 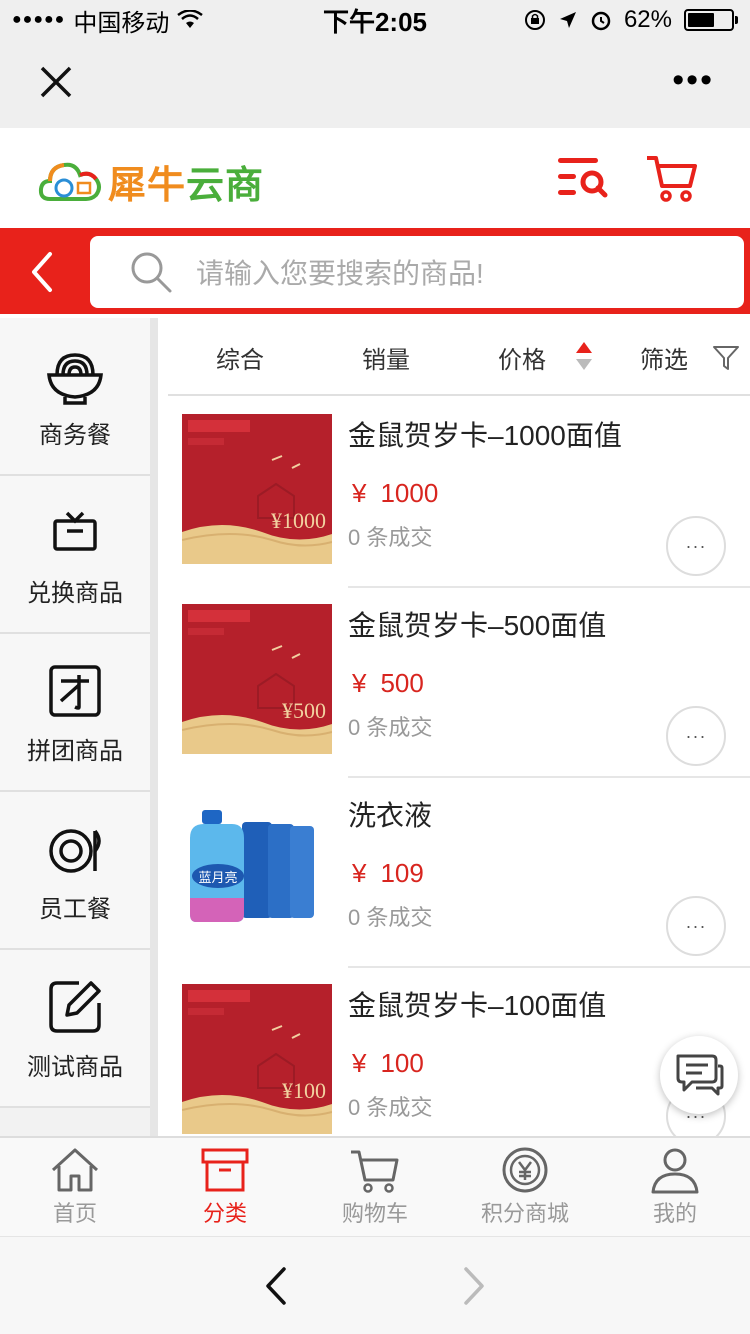 I want to click on tab-label: 我的, so click(x=674, y=1213).